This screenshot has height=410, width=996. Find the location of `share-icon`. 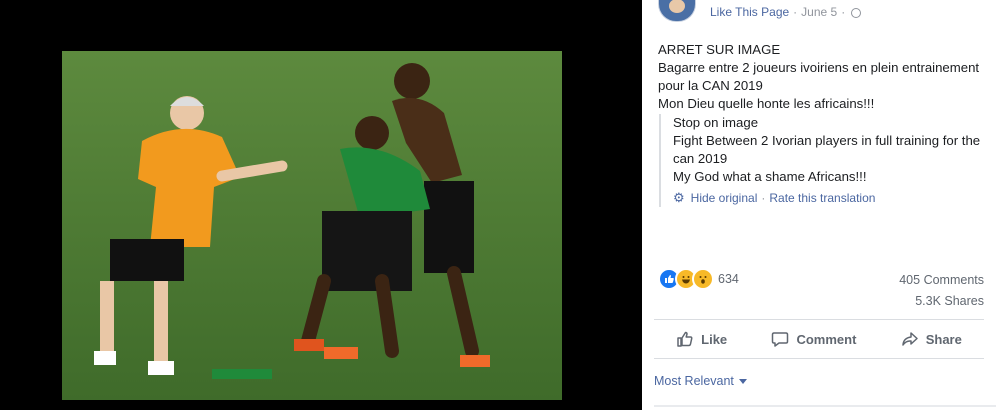

share-icon is located at coordinates (909, 339).